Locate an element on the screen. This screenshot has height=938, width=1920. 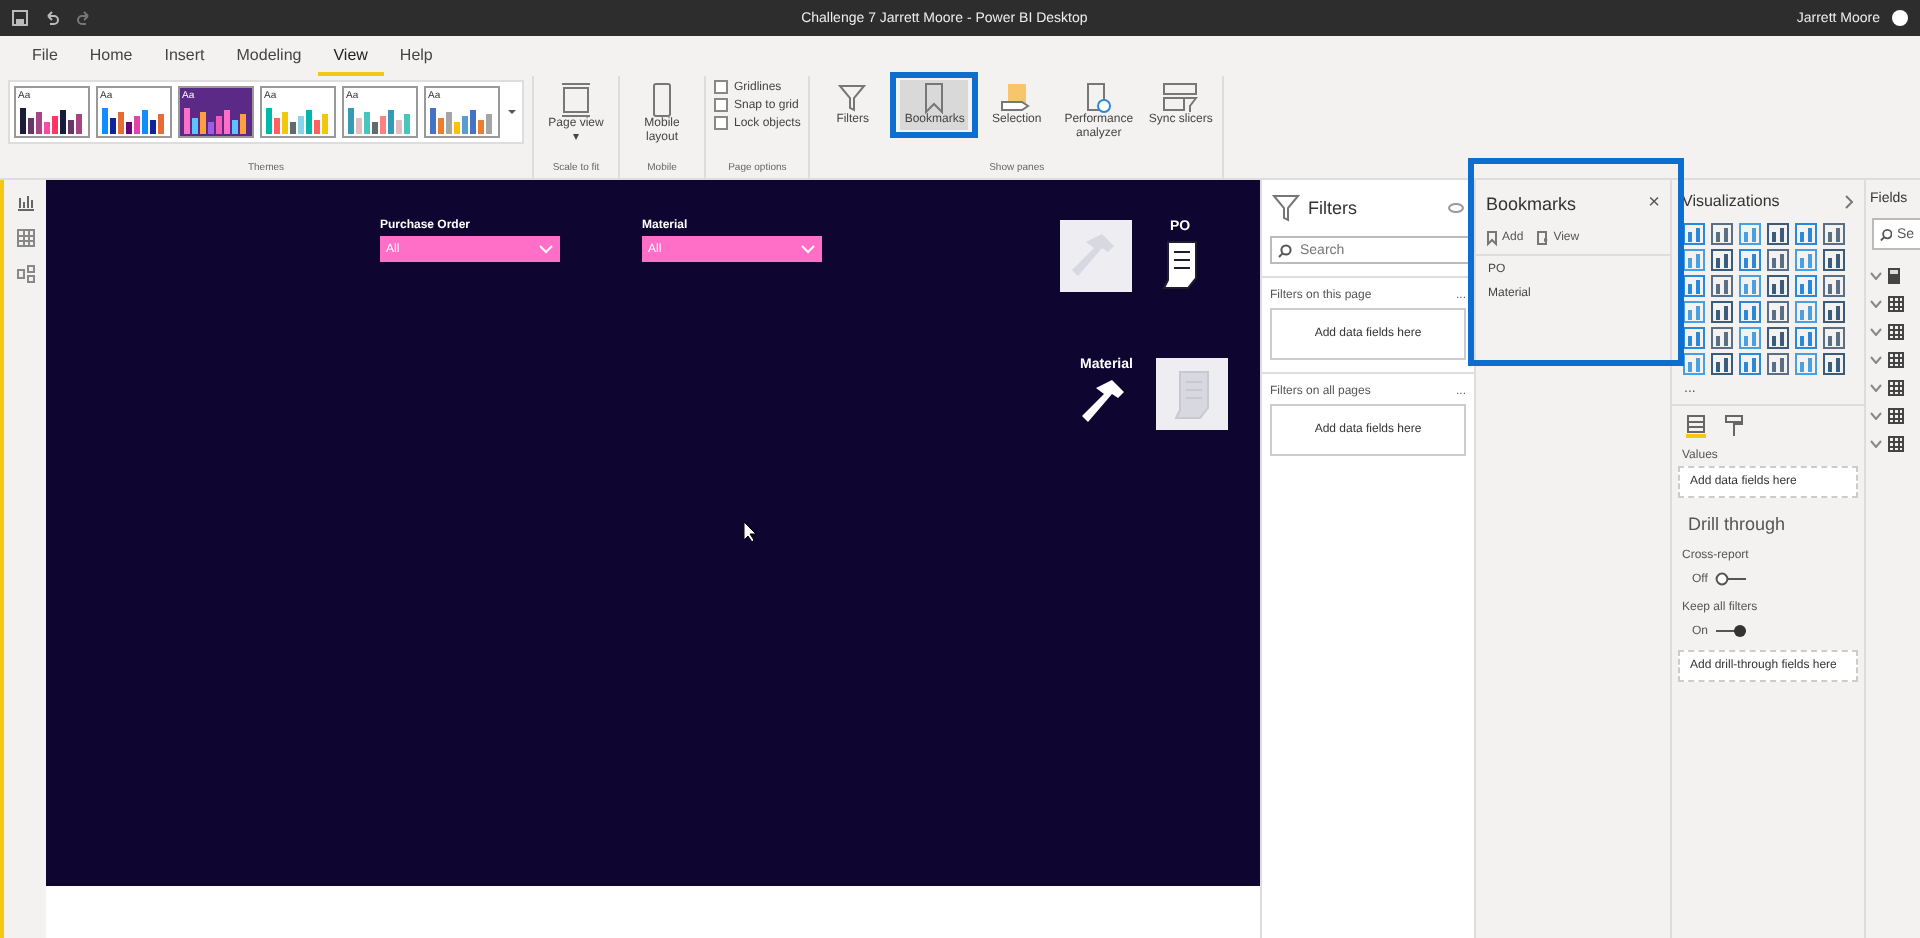
menu-tab: Insert is located at coordinates (184, 56).